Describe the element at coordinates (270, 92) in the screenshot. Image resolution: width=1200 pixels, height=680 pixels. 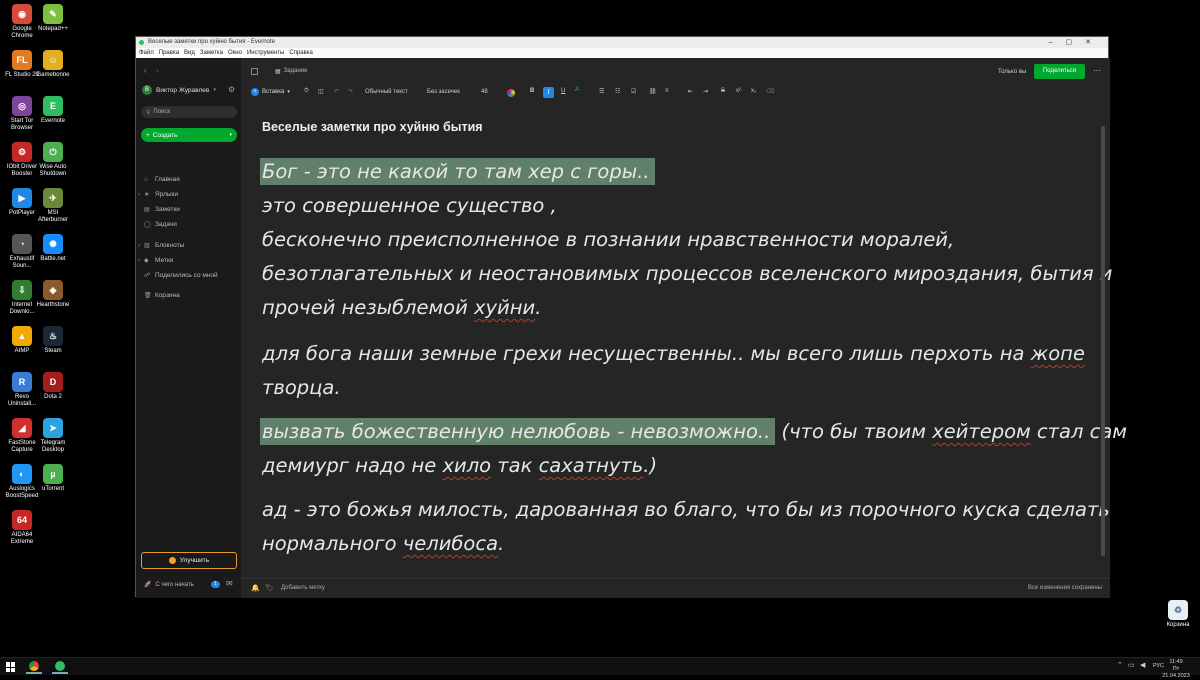
I see `insert-button: + Вставка ▾` at that location.